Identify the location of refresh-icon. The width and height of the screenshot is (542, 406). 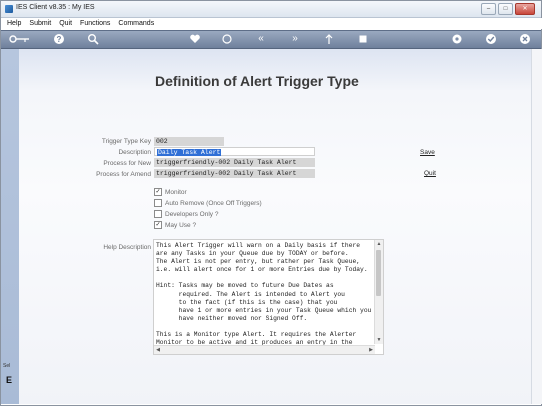
(227, 39).